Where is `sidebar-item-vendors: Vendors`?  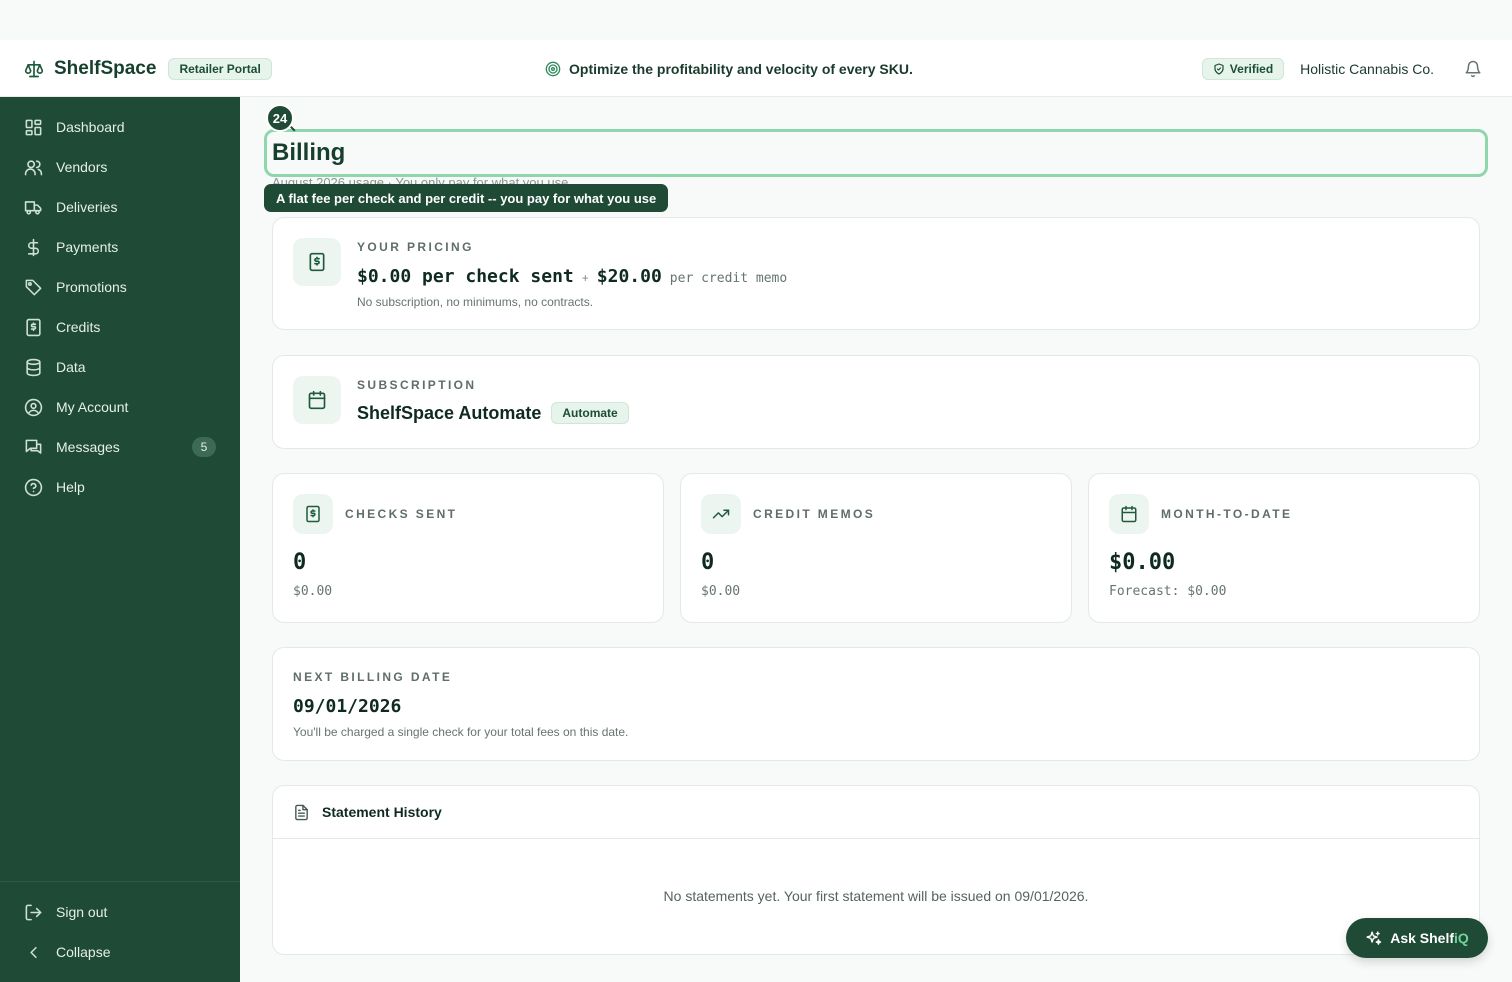 sidebar-item-vendors: Vendors is located at coordinates (120, 167).